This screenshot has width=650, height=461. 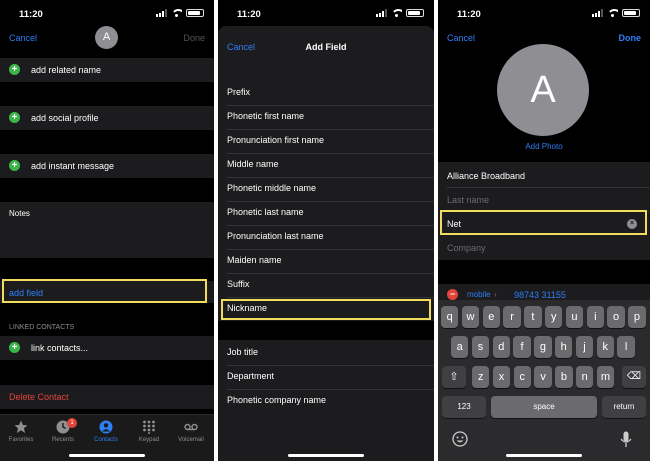 I want to click on field-option: Nickname, so click(x=247, y=308).